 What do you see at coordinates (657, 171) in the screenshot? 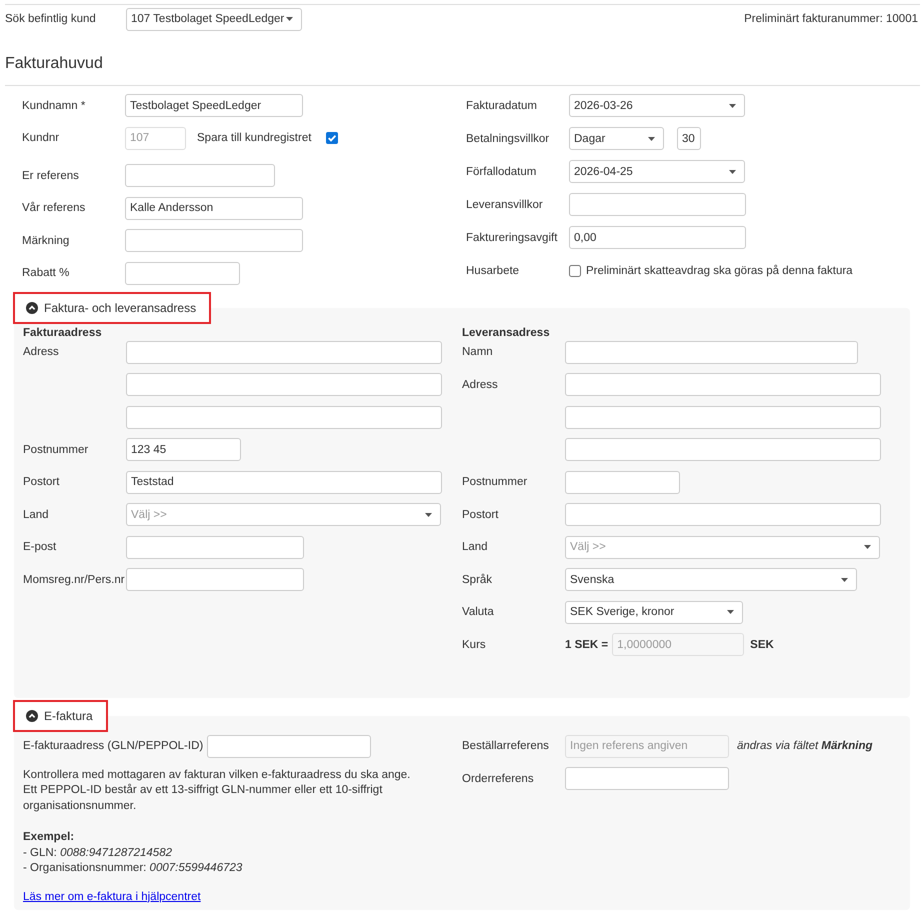
I see `dropdown: 2026-04-25` at bounding box center [657, 171].